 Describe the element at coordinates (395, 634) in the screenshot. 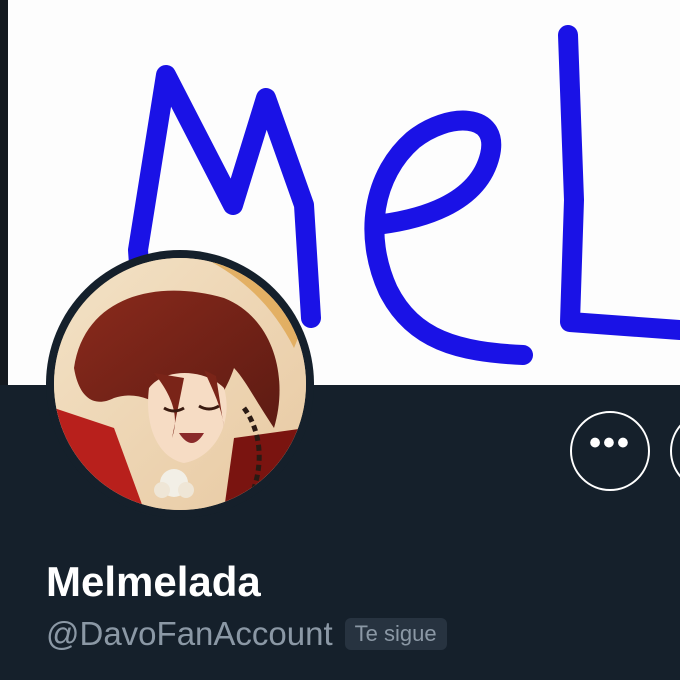

I see `follows-you-badge: Te sigue` at that location.